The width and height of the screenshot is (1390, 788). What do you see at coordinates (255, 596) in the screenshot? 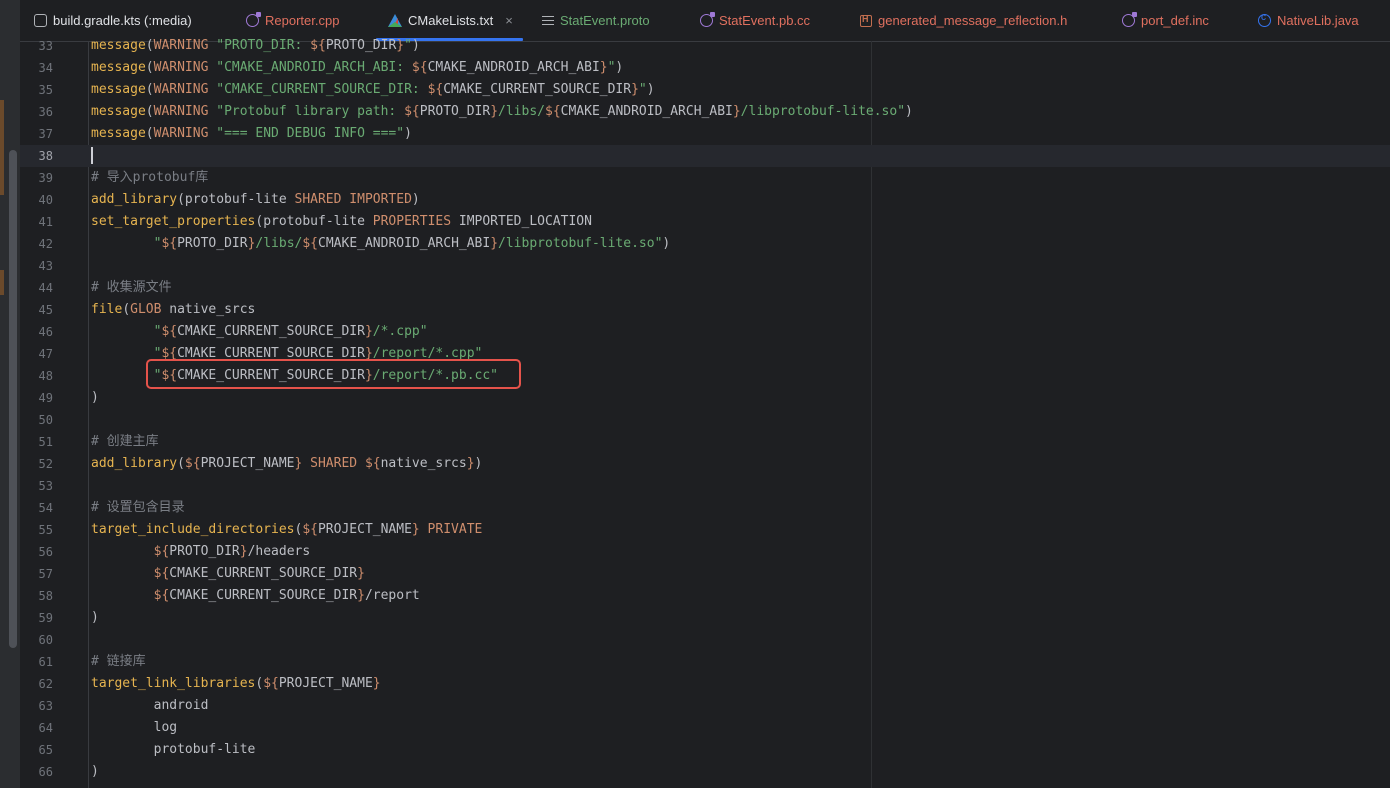
I see `code-text: ${CMAKE_CURRENT_SOURCE_DIR}/report` at bounding box center [255, 596].